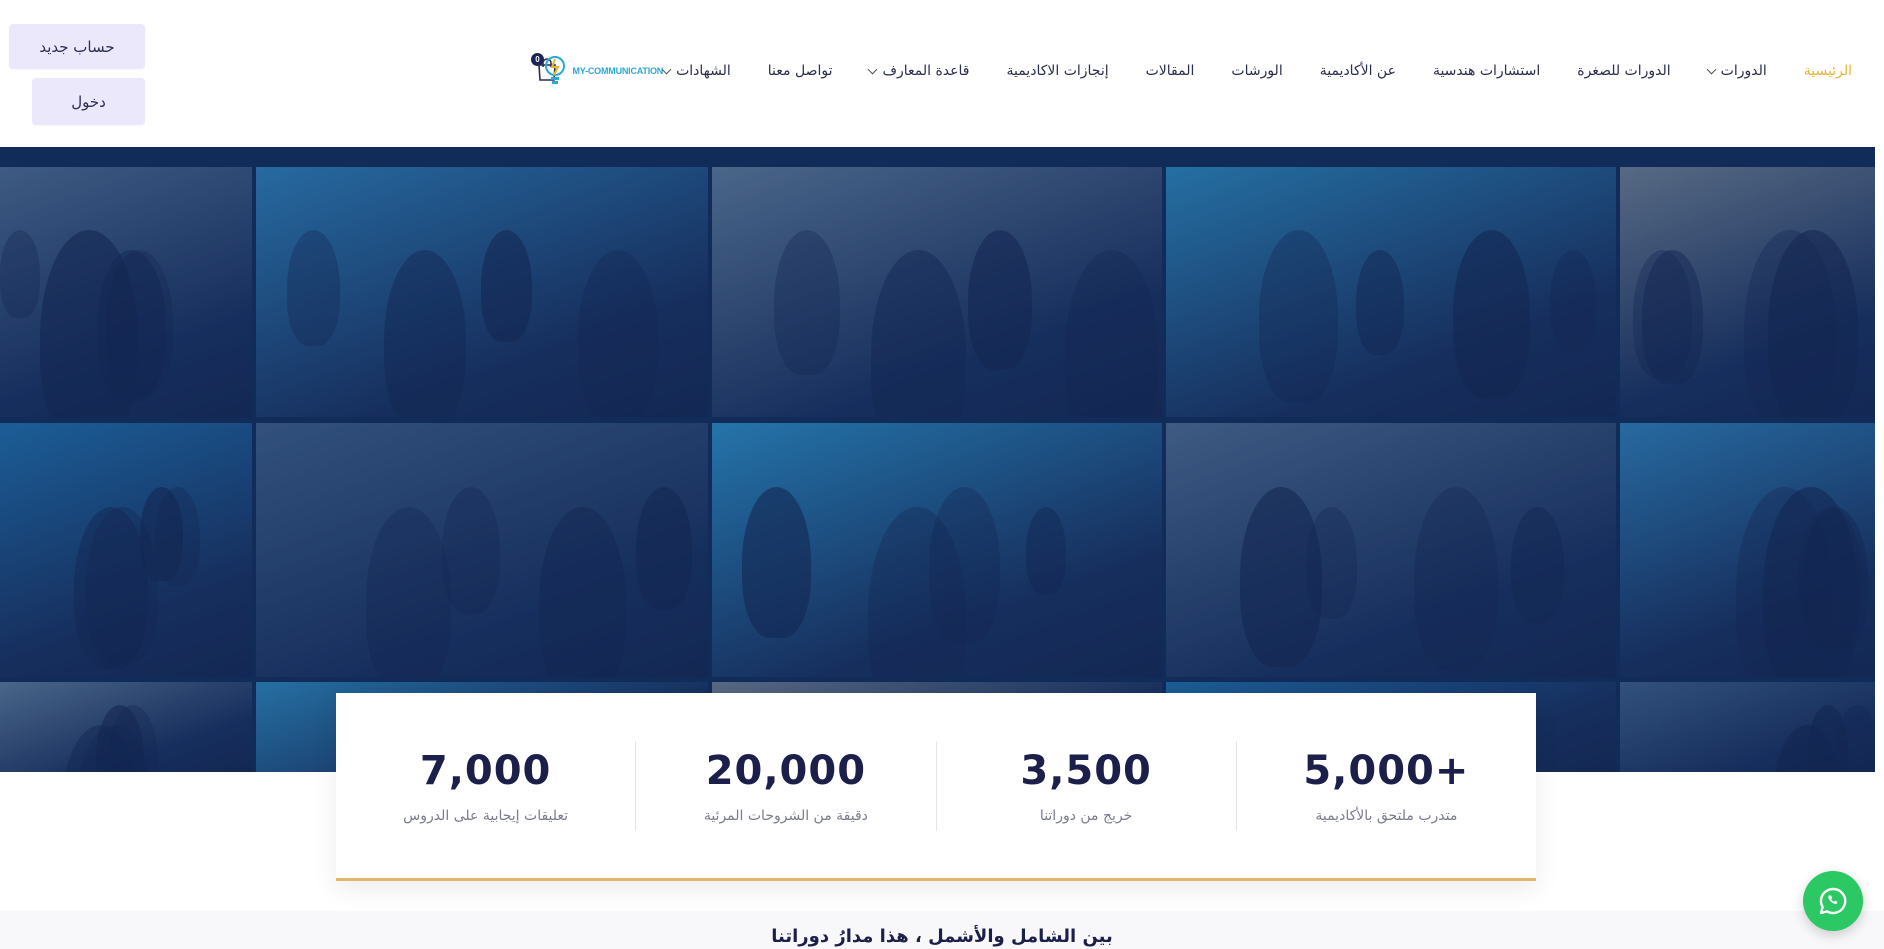  I want to click on stat-value: 5,000+, so click(1386, 770).